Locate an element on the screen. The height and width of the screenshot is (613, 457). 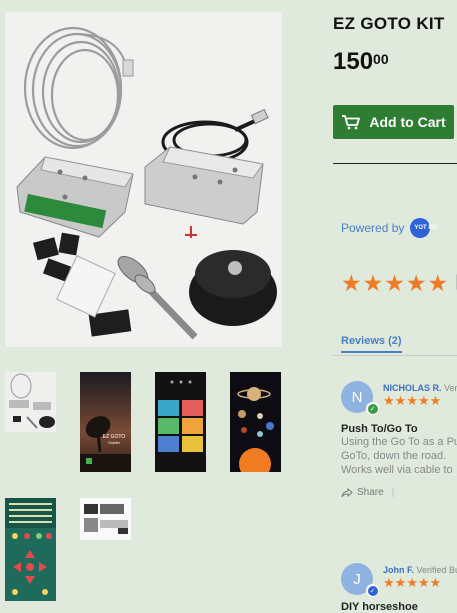
reviewer-name: John F. is located at coordinates (398, 570).